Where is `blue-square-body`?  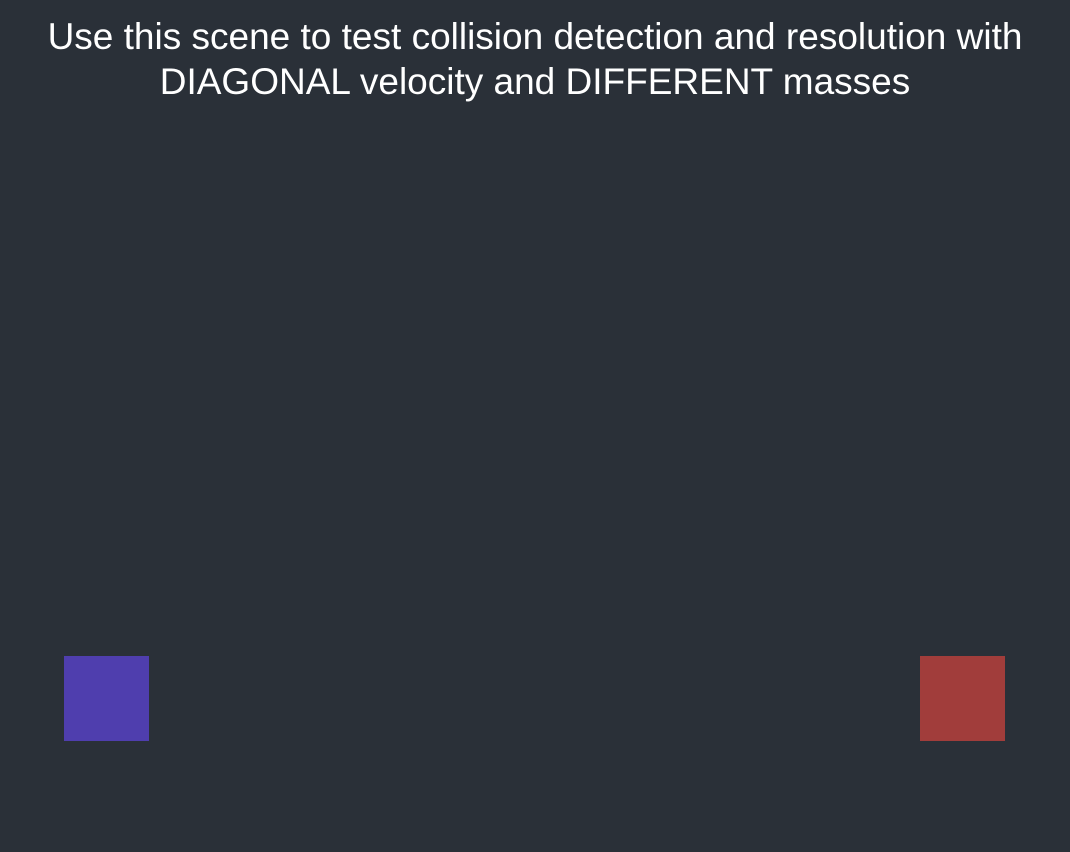
blue-square-body is located at coordinates (106, 698).